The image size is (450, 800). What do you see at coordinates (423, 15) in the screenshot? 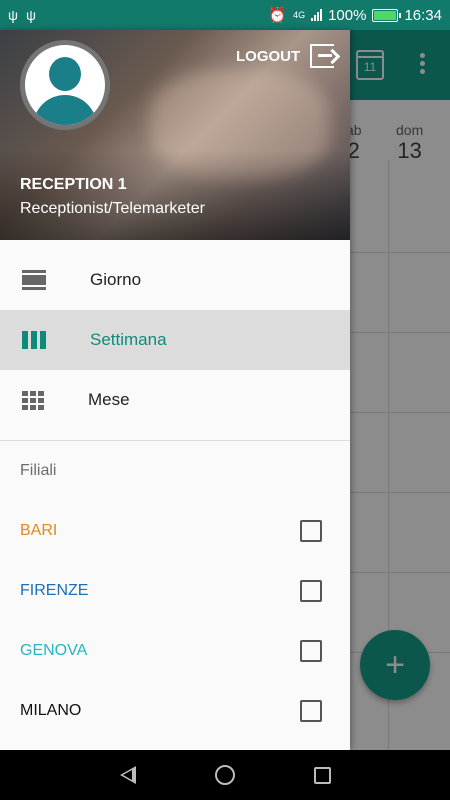
I see `clock: 16:34` at bounding box center [423, 15].